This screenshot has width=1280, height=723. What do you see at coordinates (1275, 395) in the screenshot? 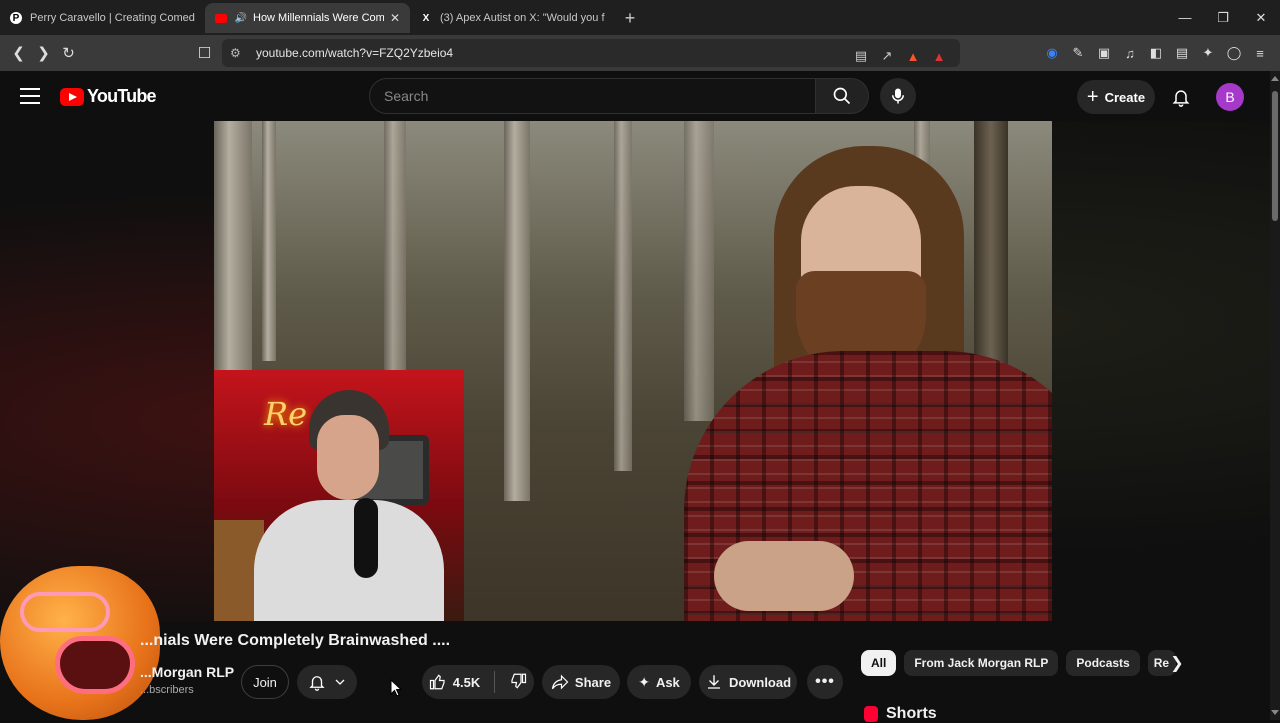
I see `page-scrollbar` at bounding box center [1275, 395].